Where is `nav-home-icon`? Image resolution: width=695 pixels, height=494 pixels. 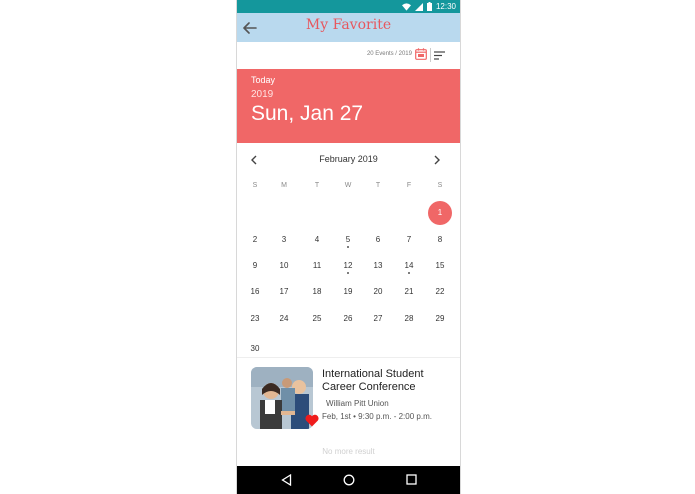 nav-home-icon is located at coordinates (349, 480).